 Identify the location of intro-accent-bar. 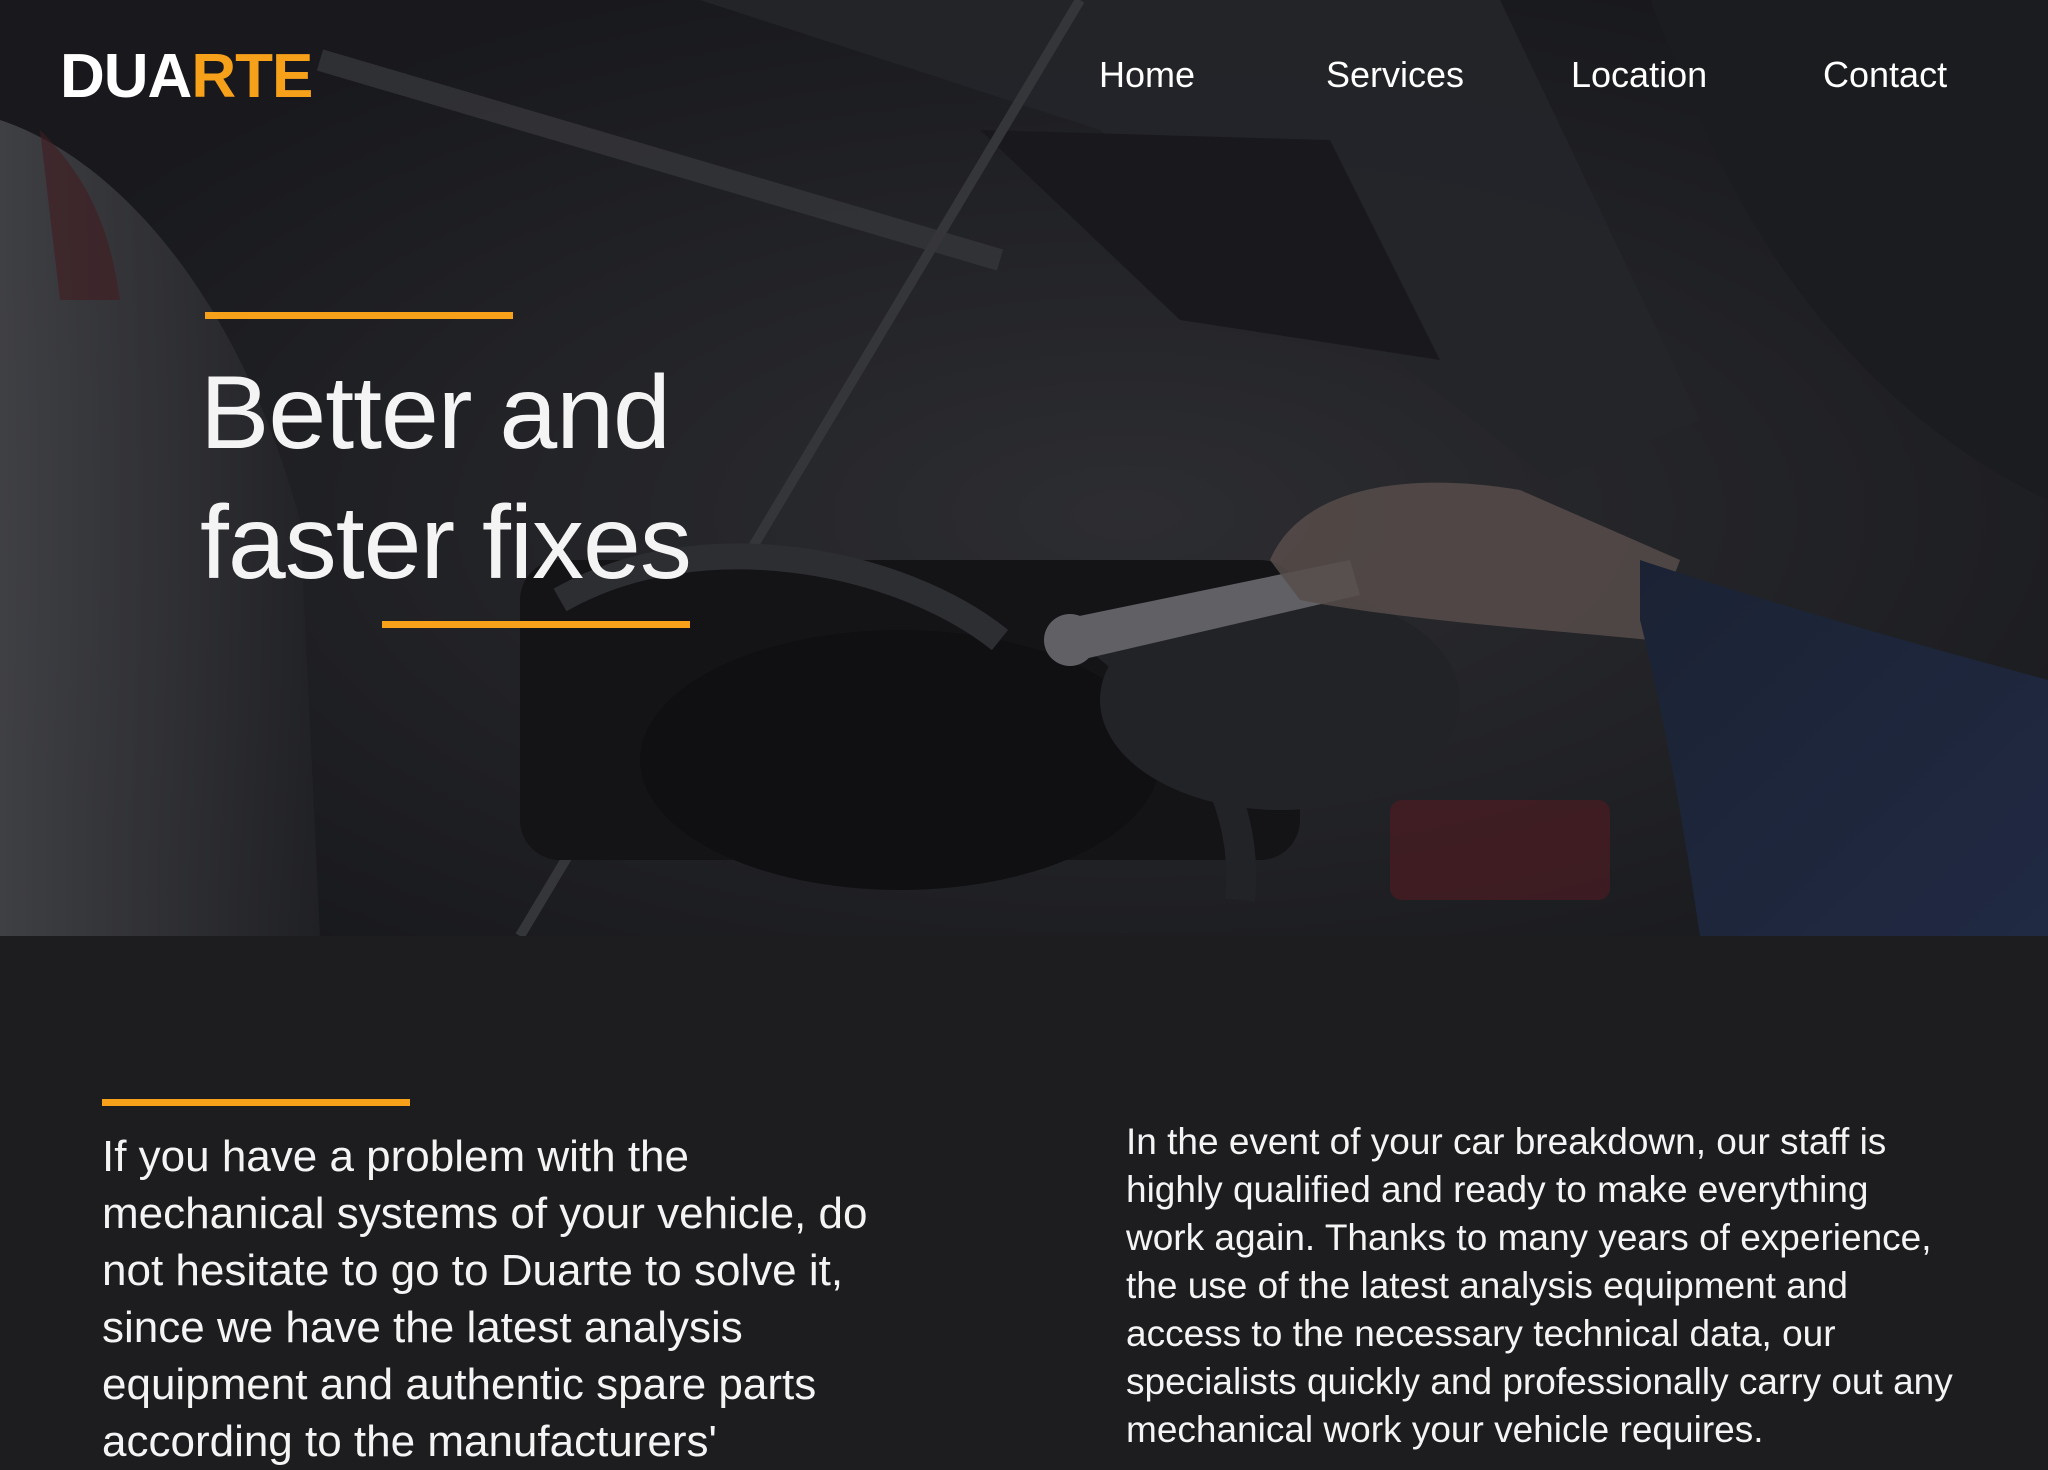
(256, 1102).